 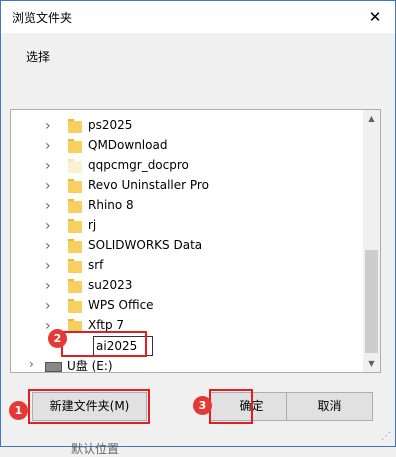 I want to click on tree-item-label: Rhino 8, so click(x=111, y=205).